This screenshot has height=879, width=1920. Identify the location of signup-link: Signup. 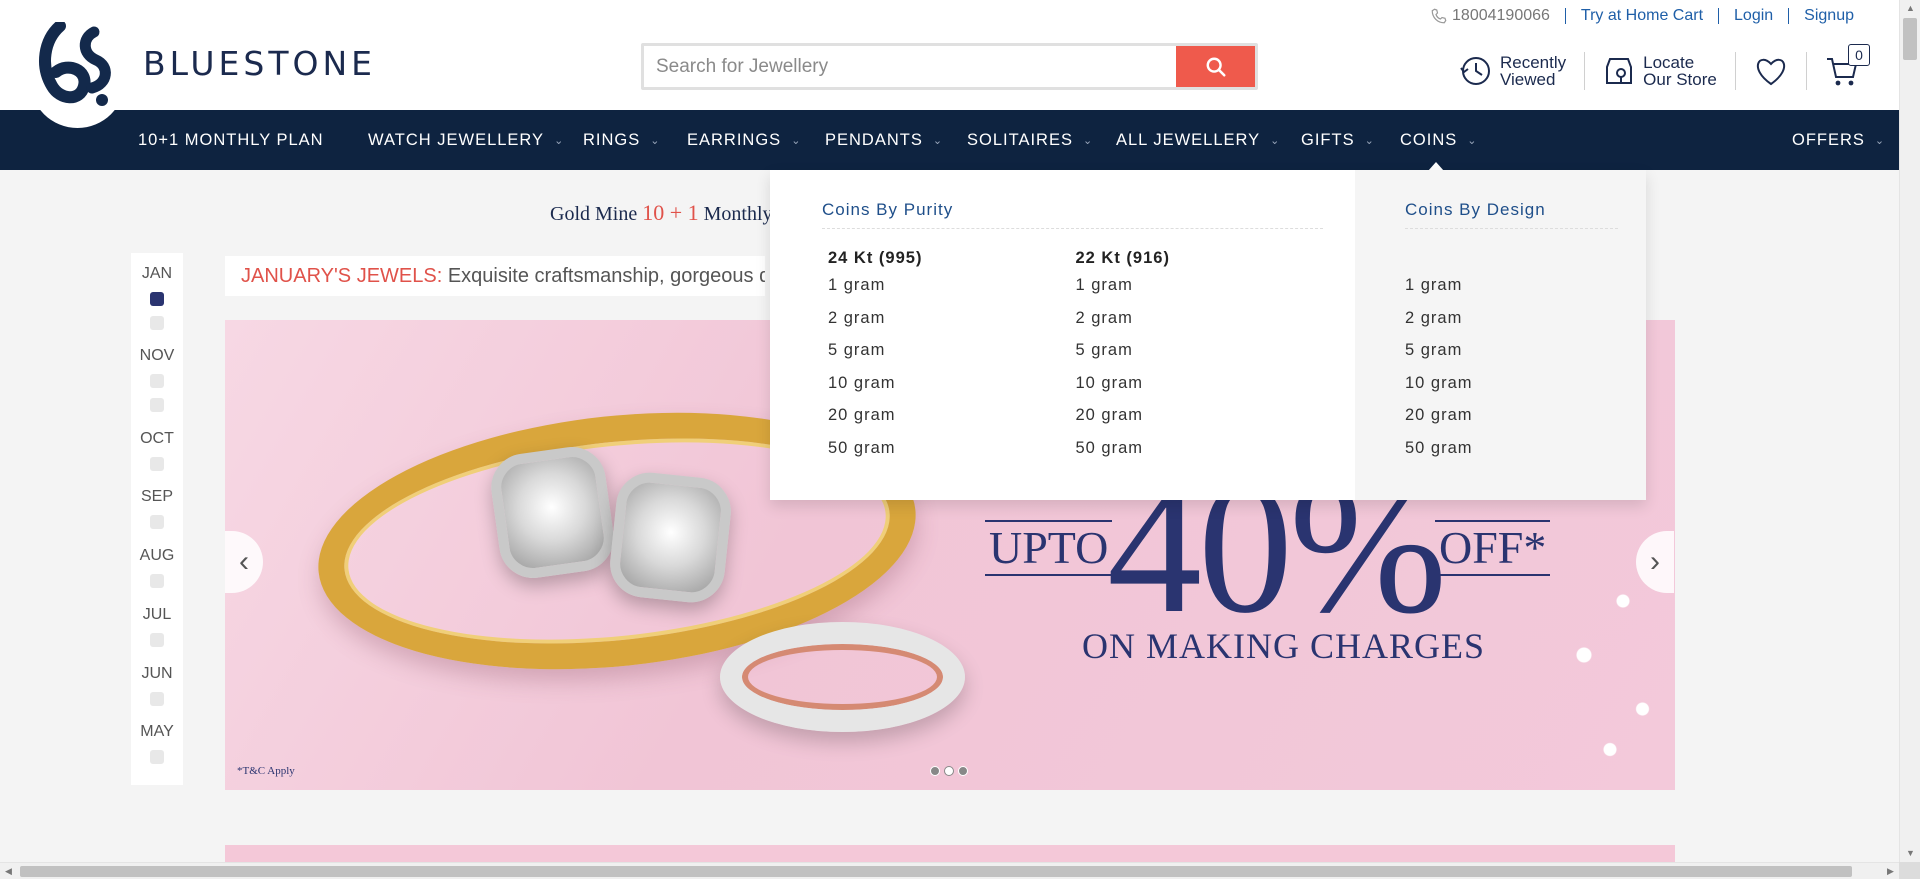
(1829, 16).